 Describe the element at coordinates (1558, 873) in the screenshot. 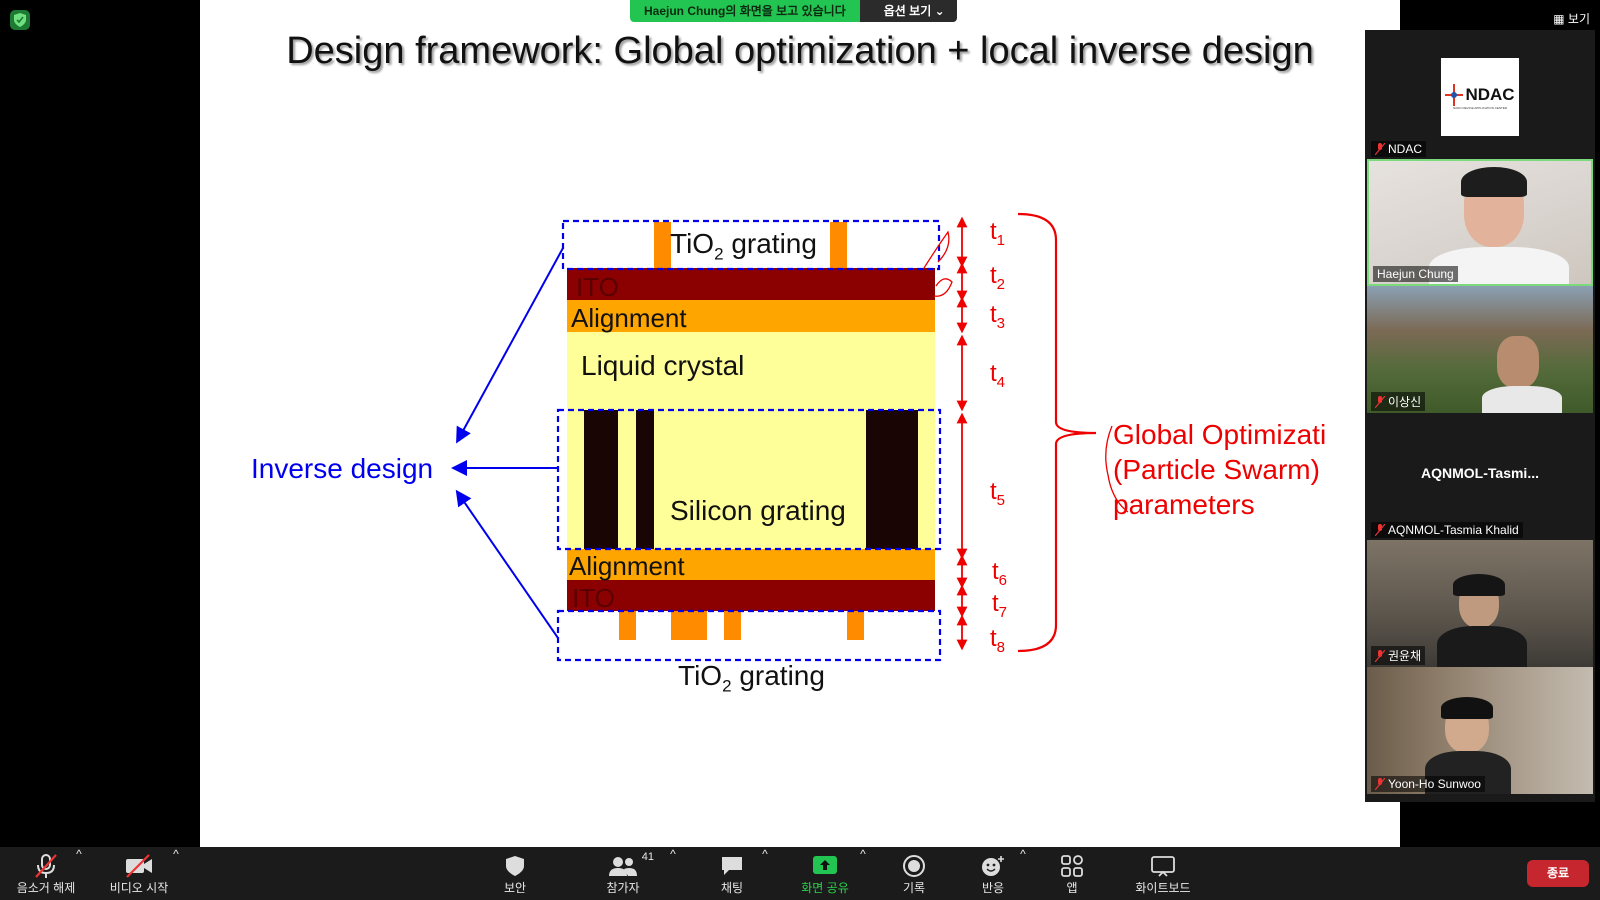

I see `end-meeting-button: 종료` at that location.